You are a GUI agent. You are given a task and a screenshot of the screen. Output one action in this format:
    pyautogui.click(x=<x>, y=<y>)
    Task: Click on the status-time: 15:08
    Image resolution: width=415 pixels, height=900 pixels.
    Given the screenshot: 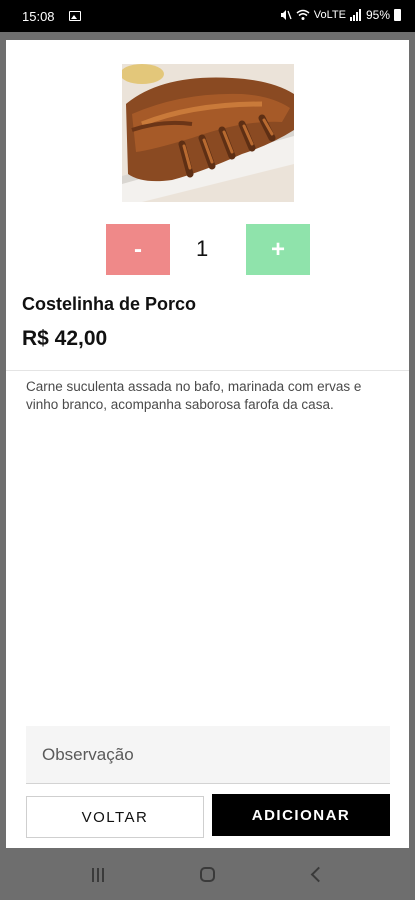 What is the action you would take?
    pyautogui.click(x=38, y=16)
    